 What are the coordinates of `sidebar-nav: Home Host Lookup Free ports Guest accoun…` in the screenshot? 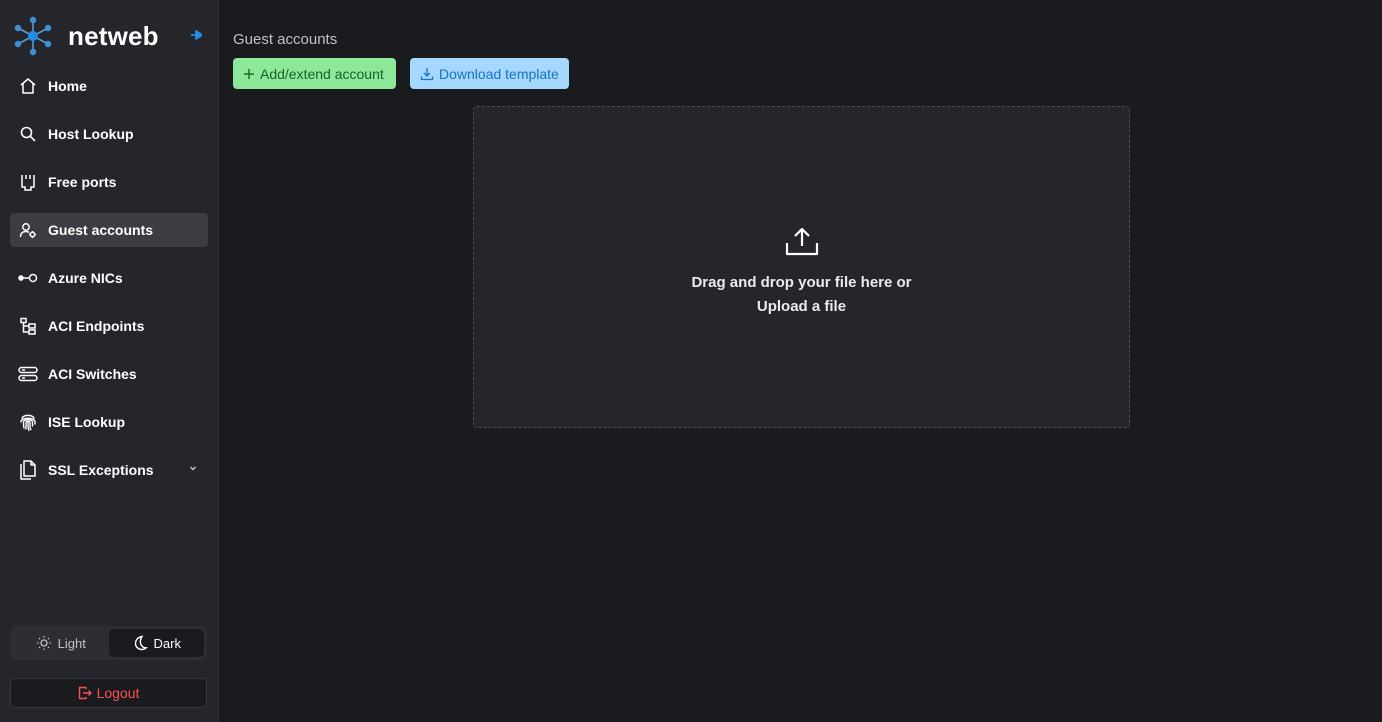 It's located at (109, 285).